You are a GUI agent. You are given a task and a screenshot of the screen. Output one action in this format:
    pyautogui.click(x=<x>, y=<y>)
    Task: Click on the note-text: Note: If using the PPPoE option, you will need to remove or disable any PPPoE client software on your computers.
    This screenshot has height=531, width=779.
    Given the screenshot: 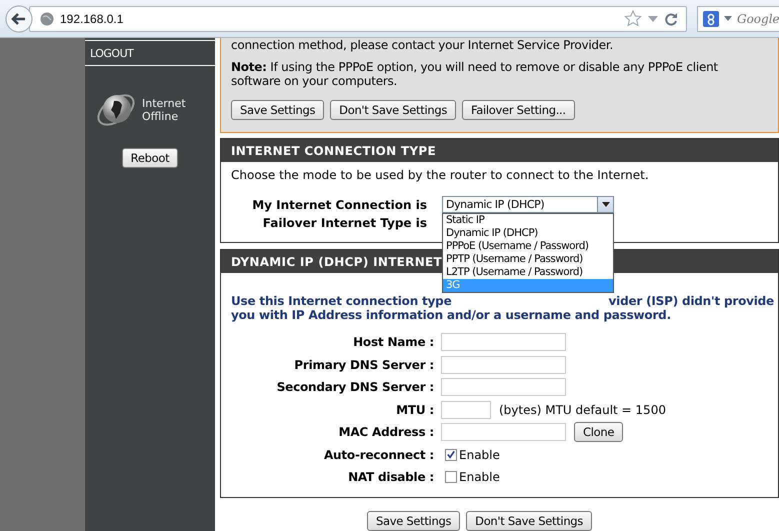 What is the action you would take?
    pyautogui.click(x=475, y=74)
    